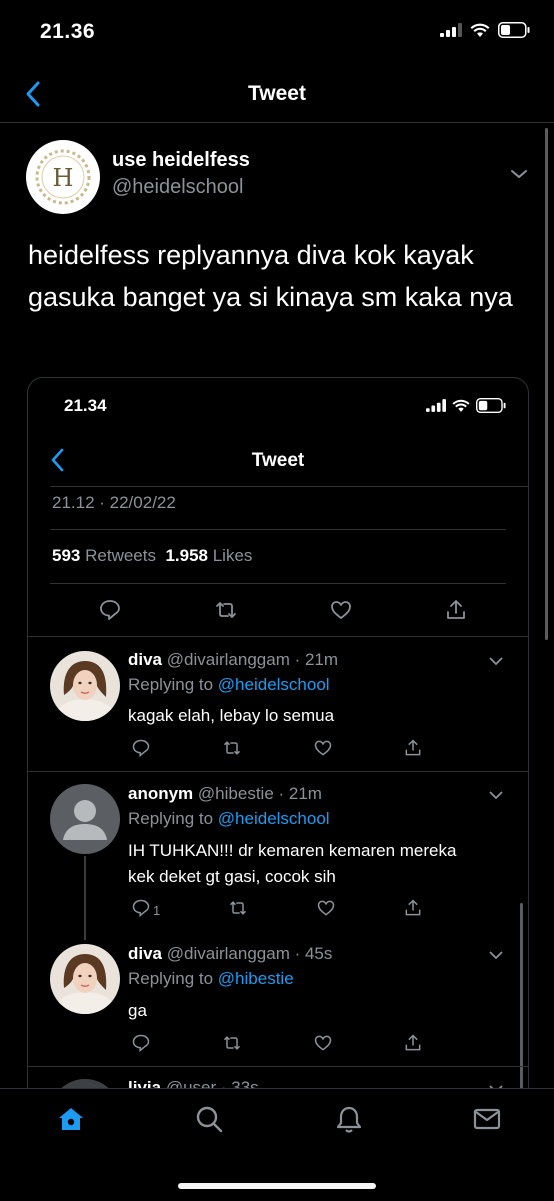 The width and height of the screenshot is (554, 1201). I want to click on reply-author: diva @divairlanggam · 45s, so click(230, 953).